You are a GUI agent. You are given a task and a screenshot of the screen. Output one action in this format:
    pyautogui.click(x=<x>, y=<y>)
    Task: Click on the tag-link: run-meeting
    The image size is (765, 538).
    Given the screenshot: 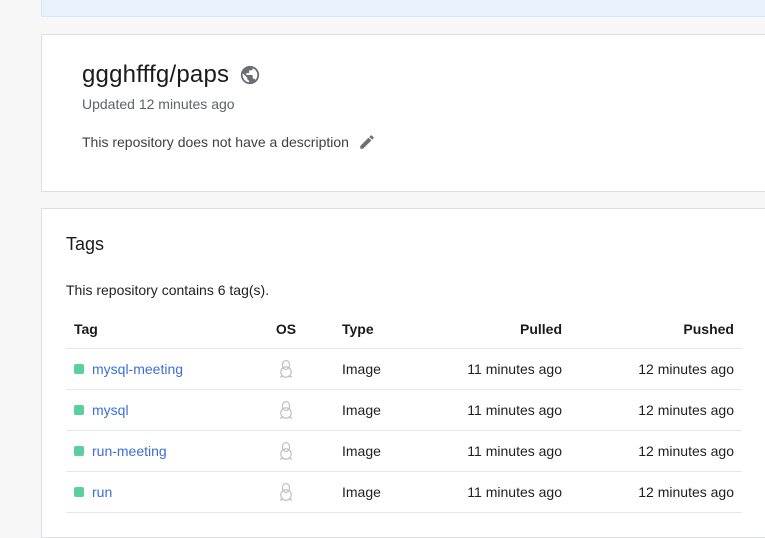 What is the action you would take?
    pyautogui.click(x=129, y=451)
    